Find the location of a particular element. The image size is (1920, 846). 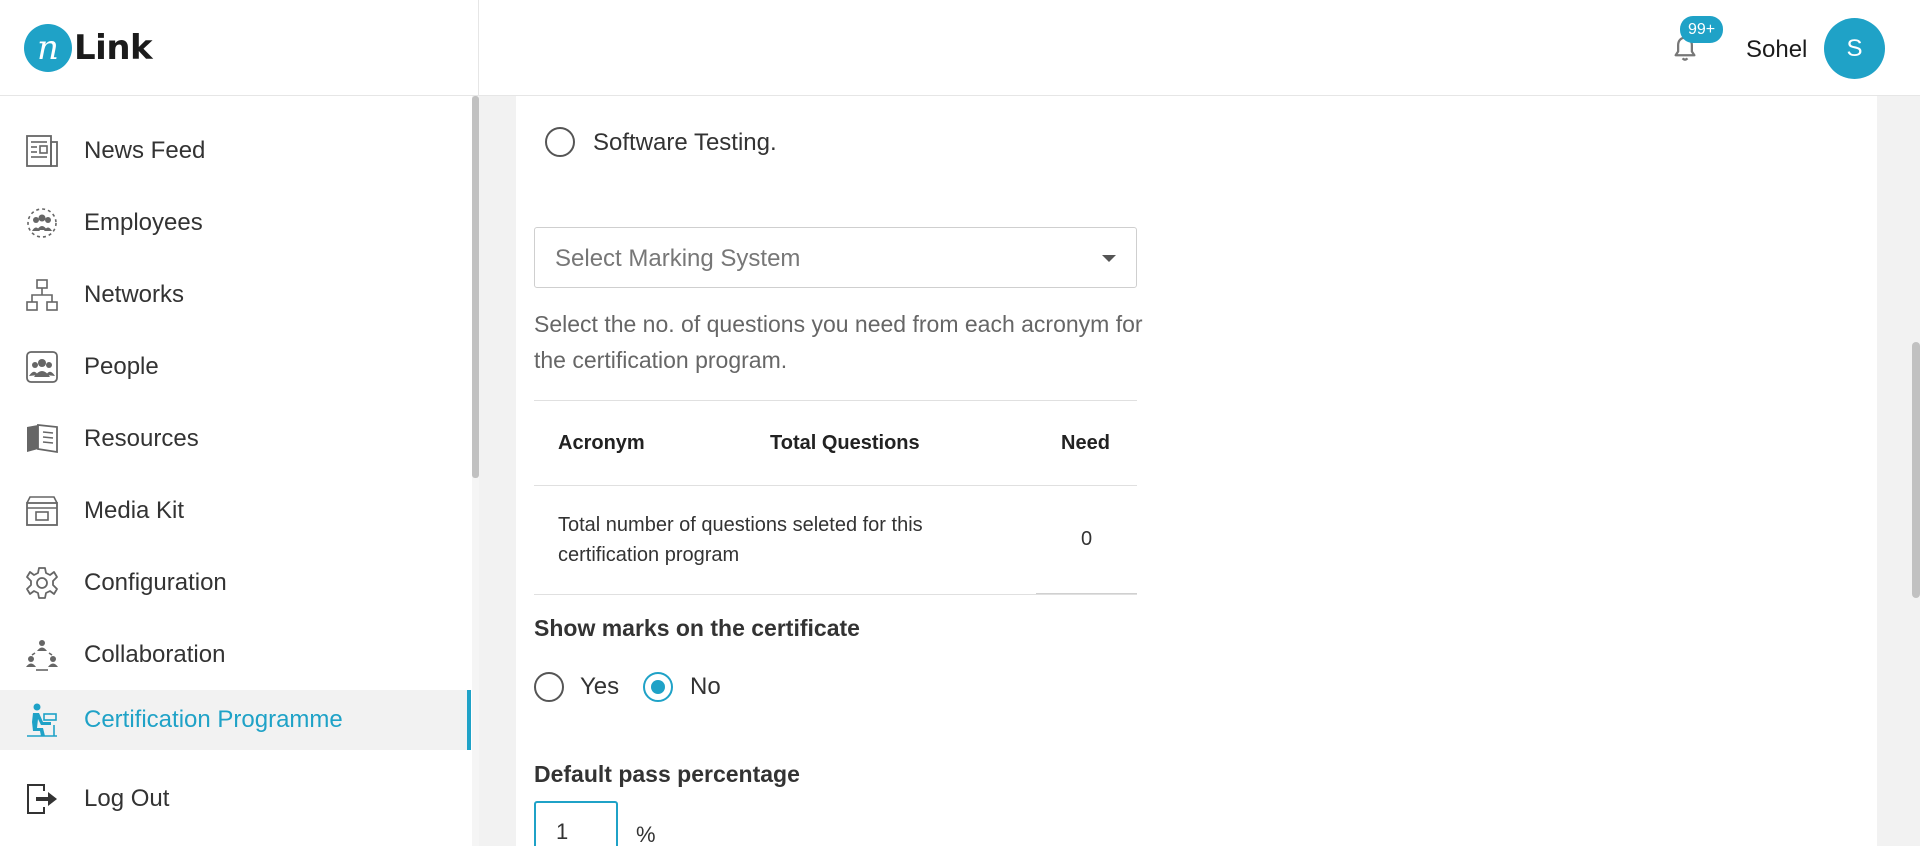

show-marks-yes-label: Yes is located at coordinates (600, 686).